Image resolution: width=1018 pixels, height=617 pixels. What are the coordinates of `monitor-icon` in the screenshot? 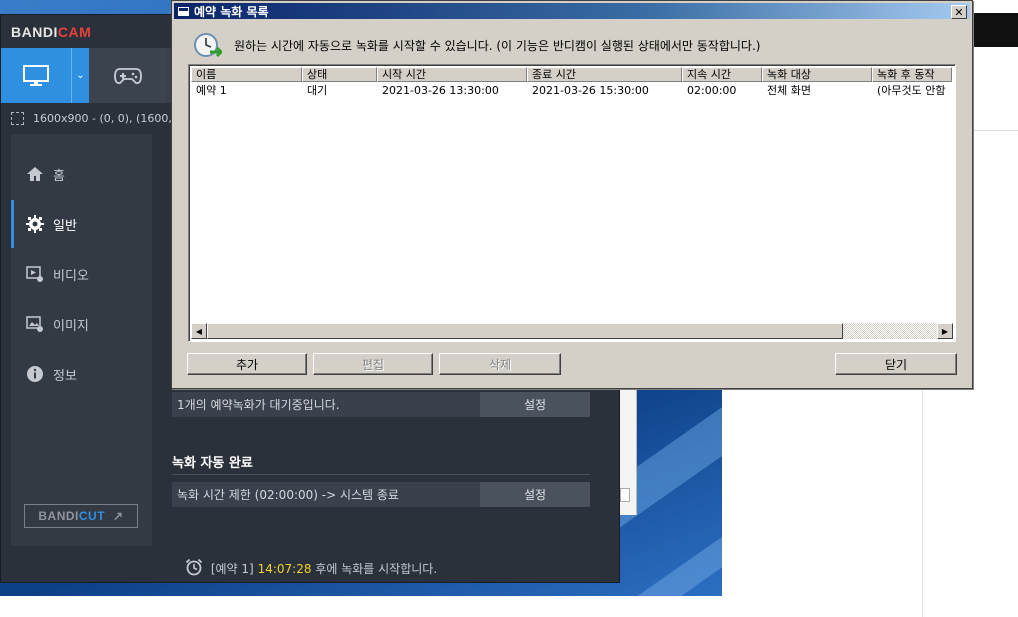 It's located at (36, 75).